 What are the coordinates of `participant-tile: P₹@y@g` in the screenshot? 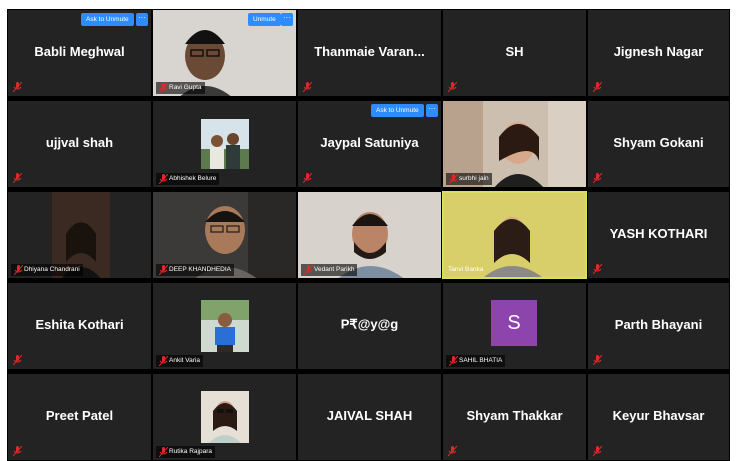 It's located at (369, 326).